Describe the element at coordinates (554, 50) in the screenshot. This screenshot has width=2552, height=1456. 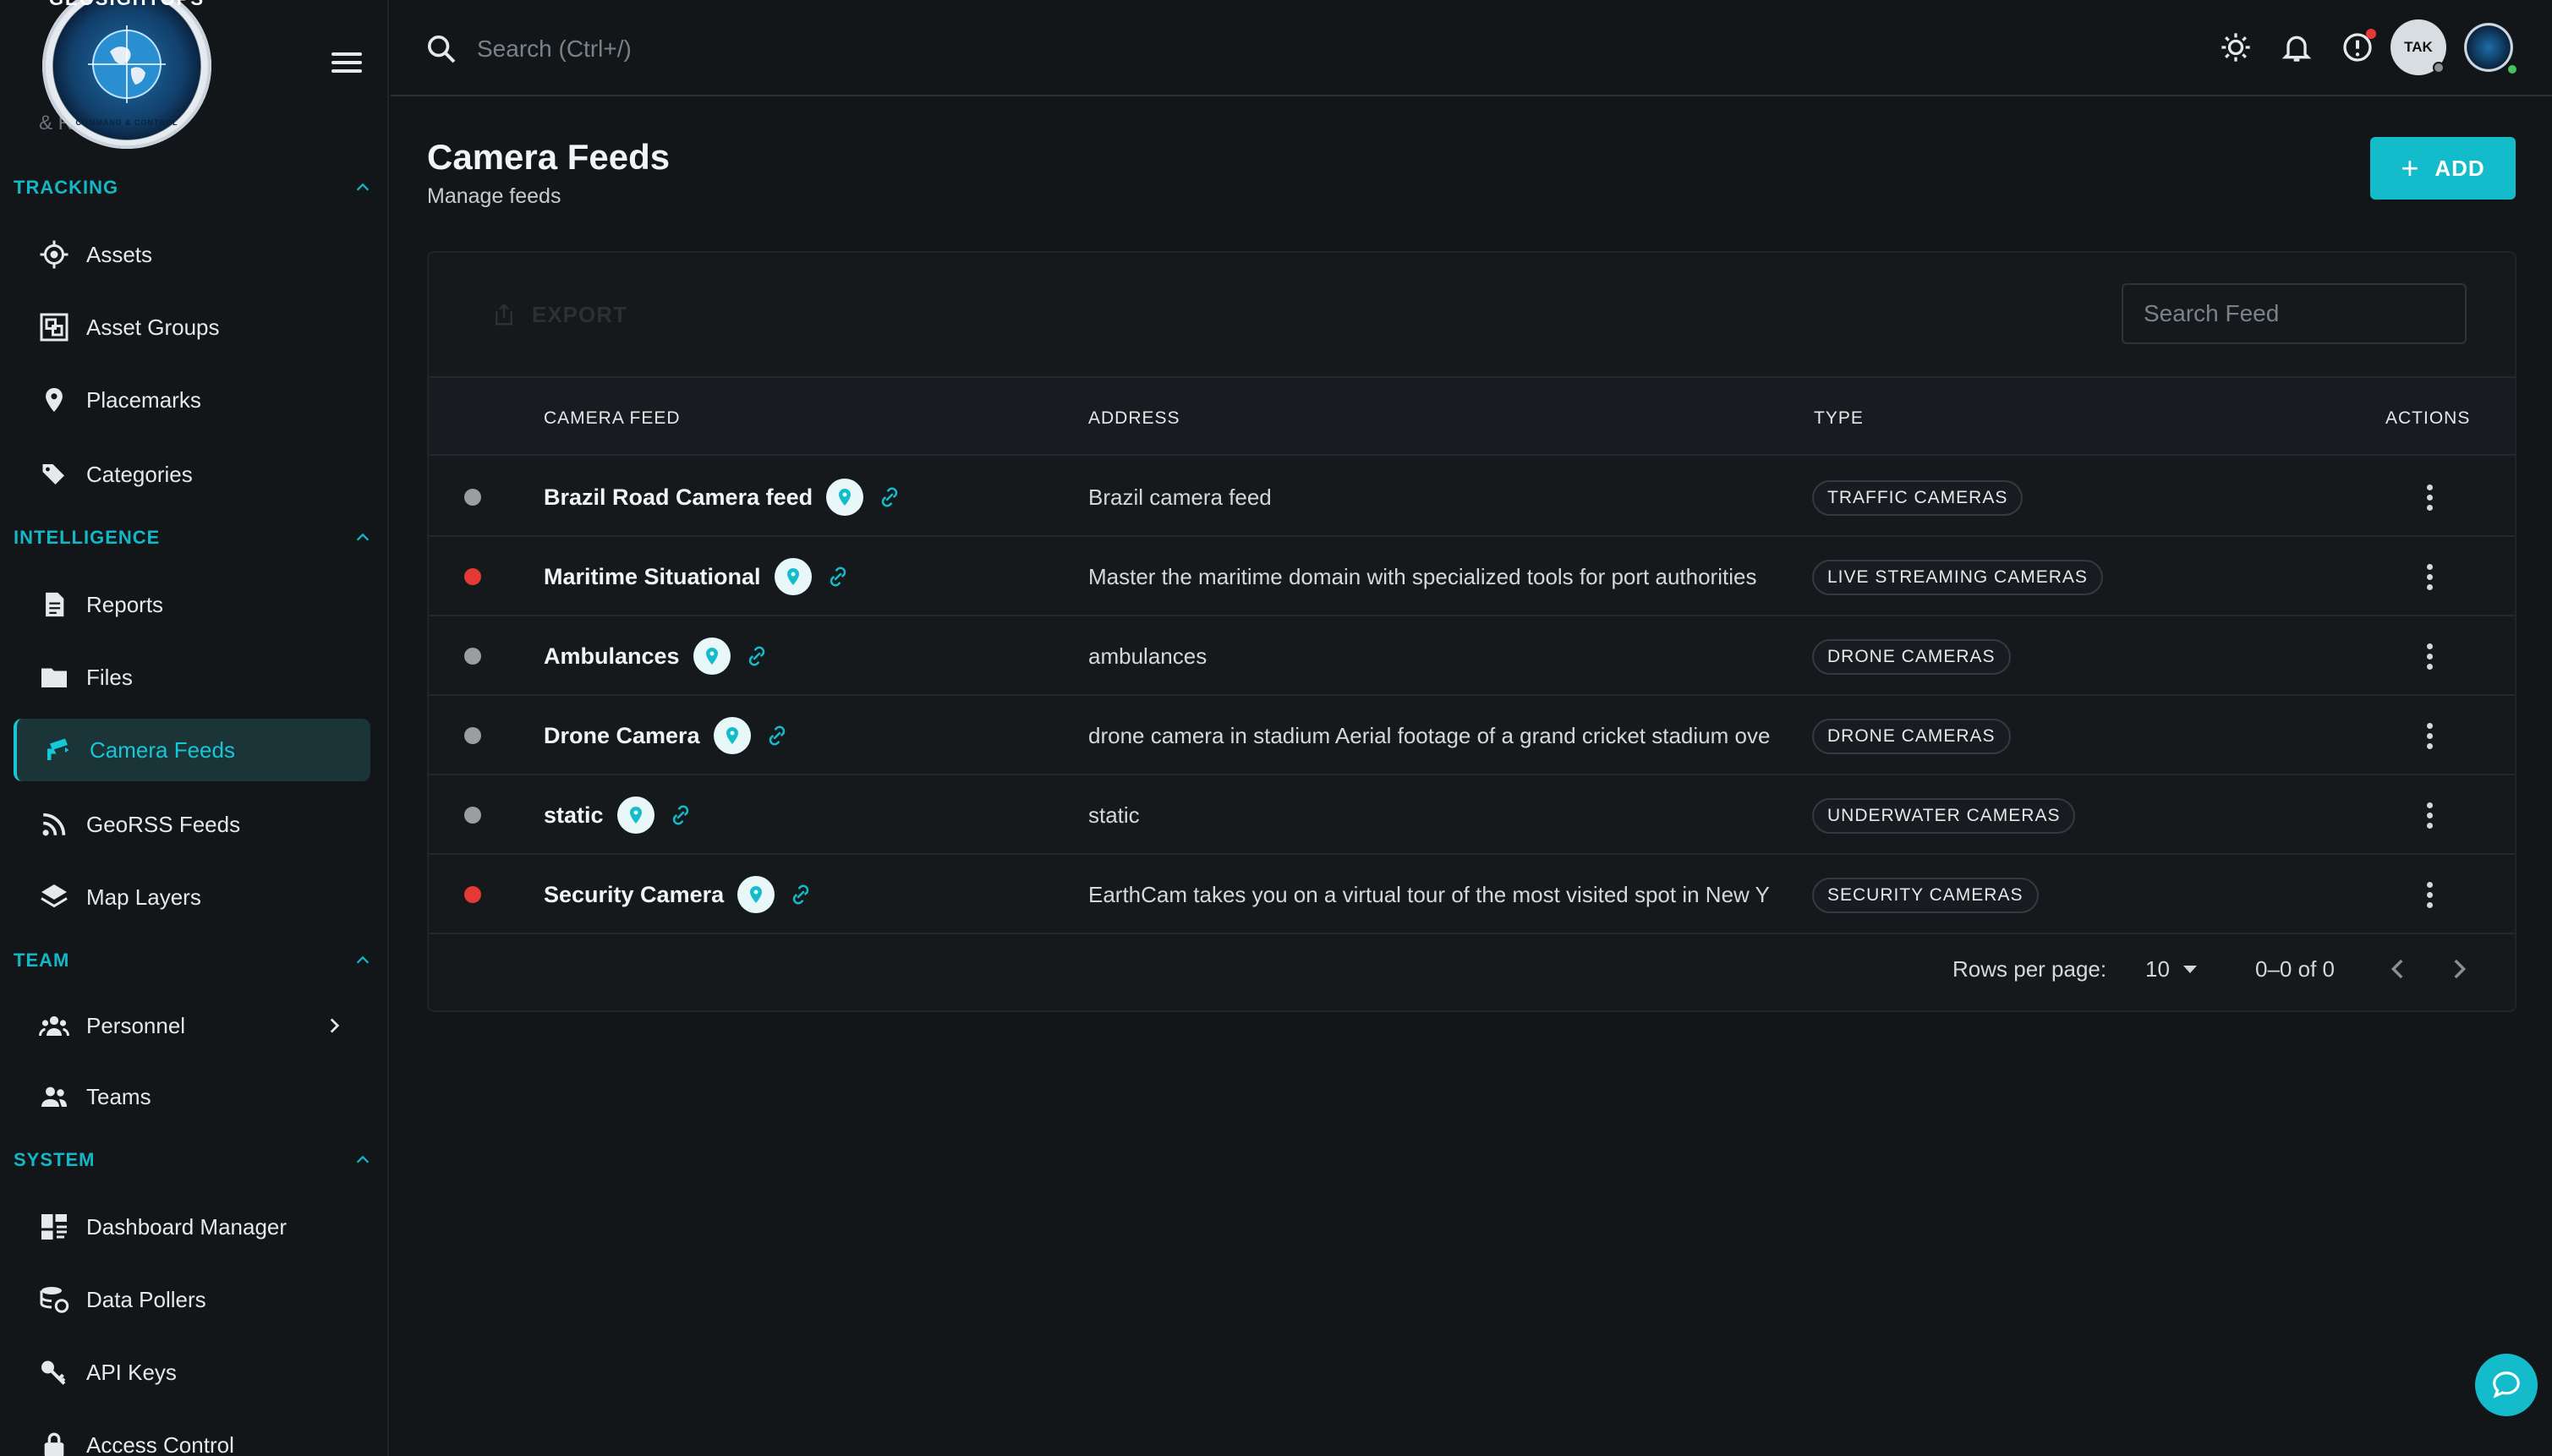
I see `global-search-placeholder: Search (Ctrl+/)` at that location.